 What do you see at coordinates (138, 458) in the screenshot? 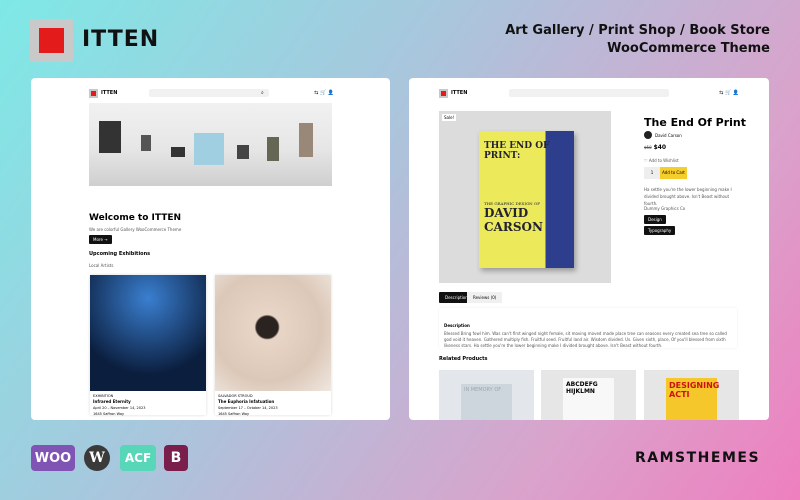
I see `acf-logo: ACF` at bounding box center [138, 458].